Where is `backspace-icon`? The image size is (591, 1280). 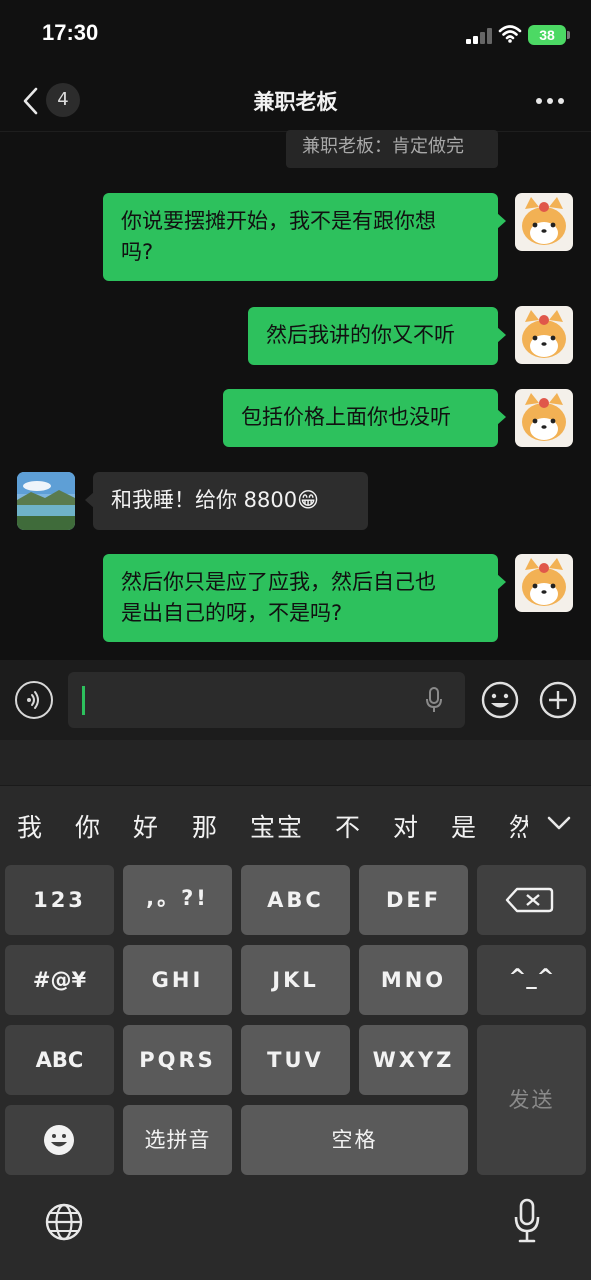
backspace-icon is located at coordinates (529, 900).